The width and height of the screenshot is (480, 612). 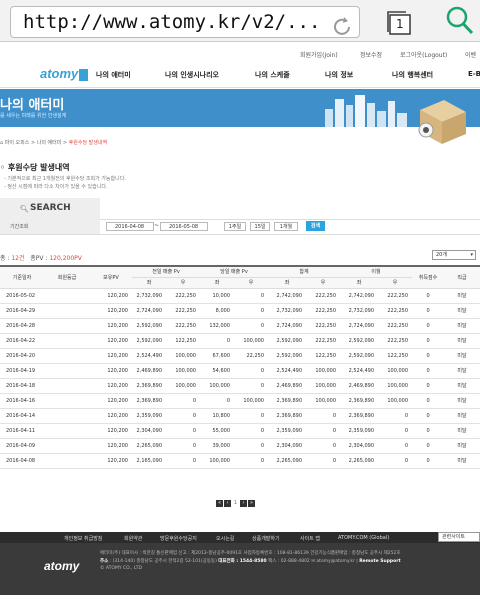 I want to click on footer-privacy-link: 개인정보 취급방침, so click(x=83, y=538).